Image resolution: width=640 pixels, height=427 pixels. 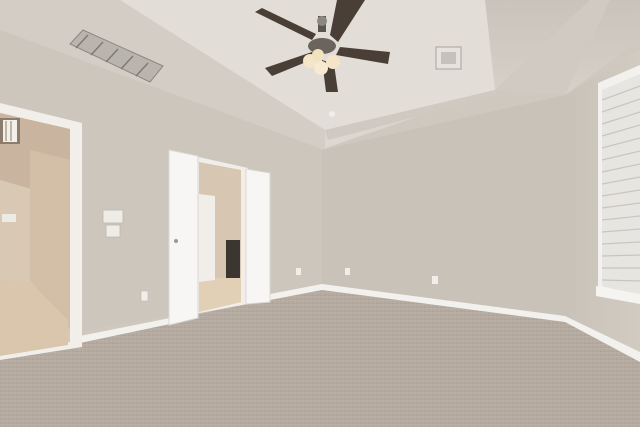 I want to click on bathroom-doorway, so click(x=221, y=235).